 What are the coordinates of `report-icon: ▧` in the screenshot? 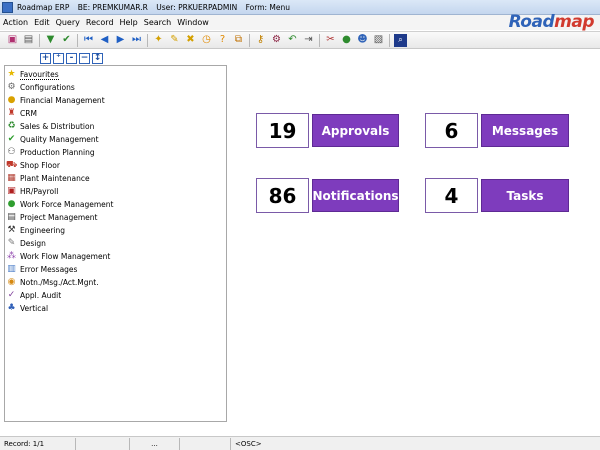 It's located at (378, 40).